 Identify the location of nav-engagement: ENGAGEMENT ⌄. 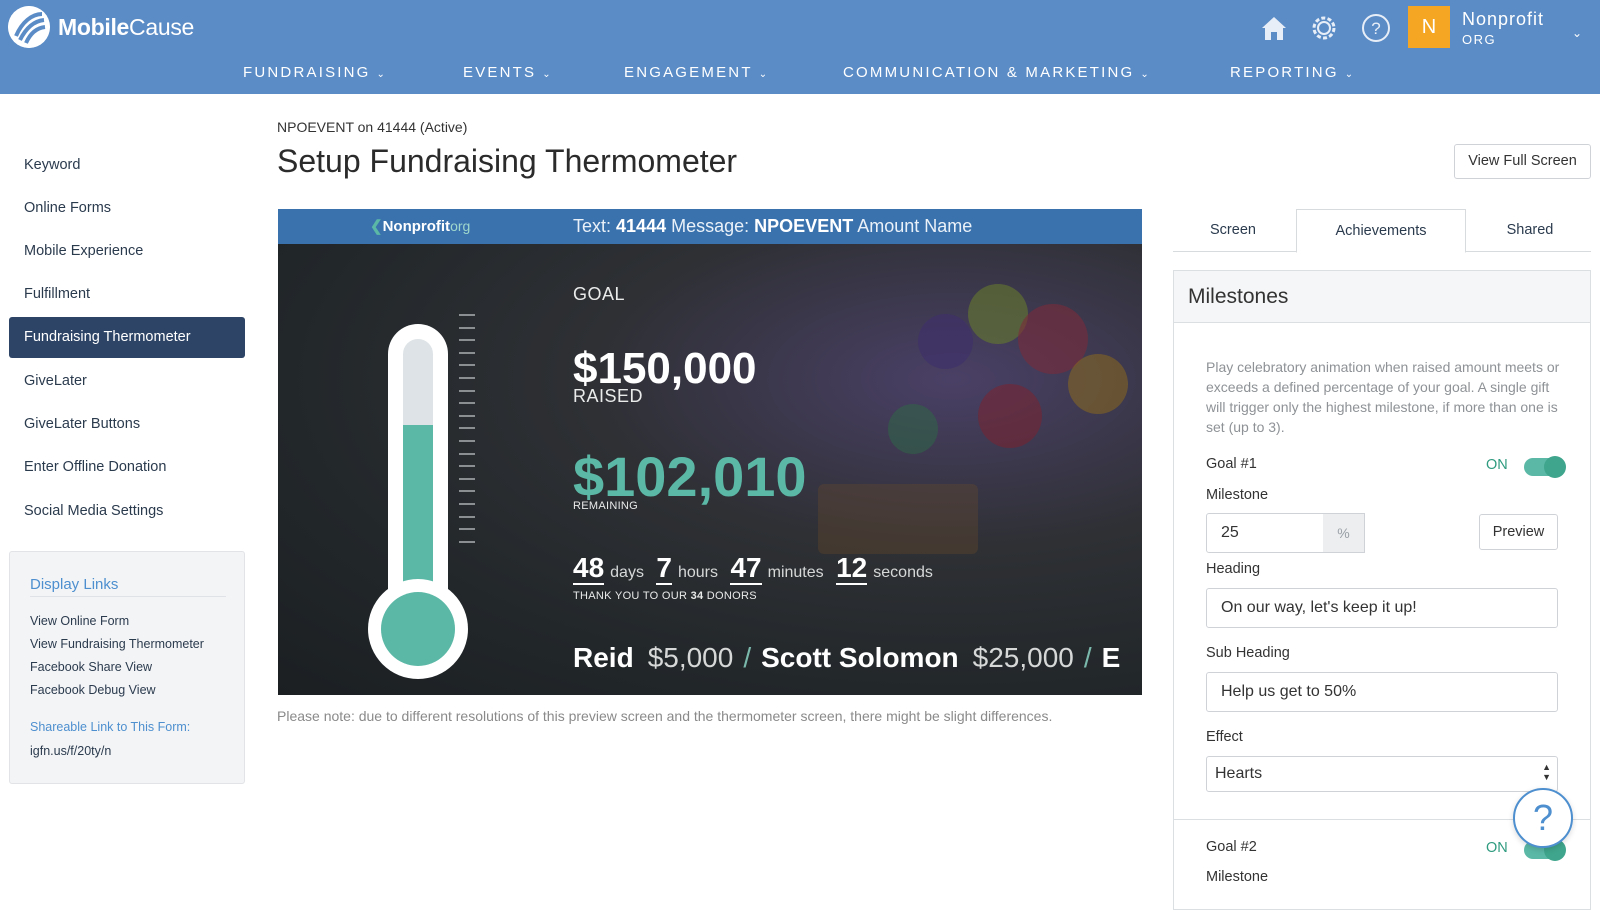
(695, 72).